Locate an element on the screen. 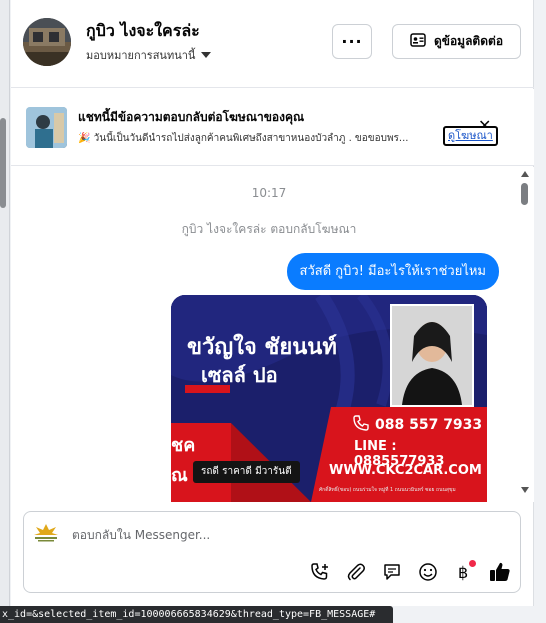 This screenshot has width=546, height=623. like-icon is located at coordinates (499, 571).